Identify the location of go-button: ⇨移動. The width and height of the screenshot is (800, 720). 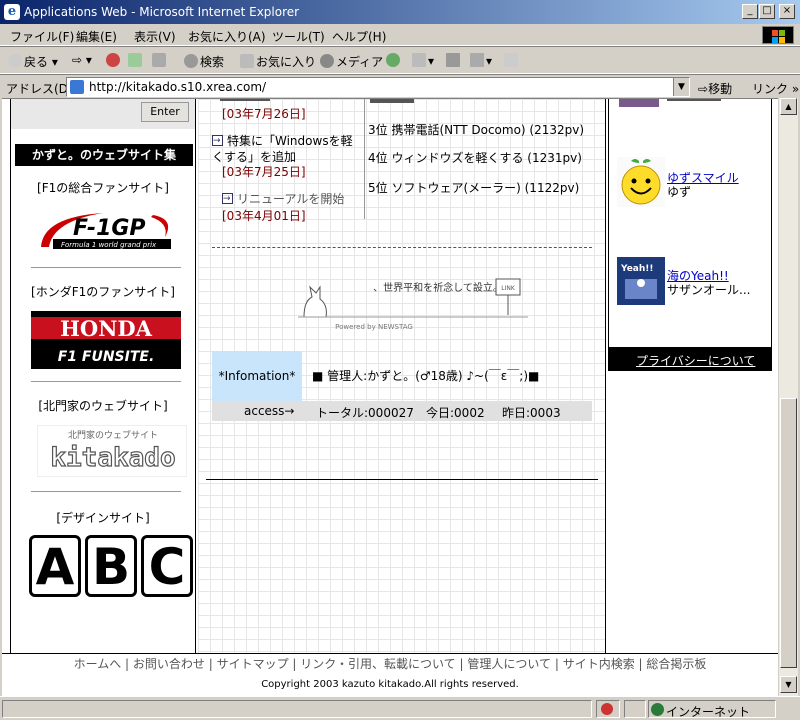
(715, 88).